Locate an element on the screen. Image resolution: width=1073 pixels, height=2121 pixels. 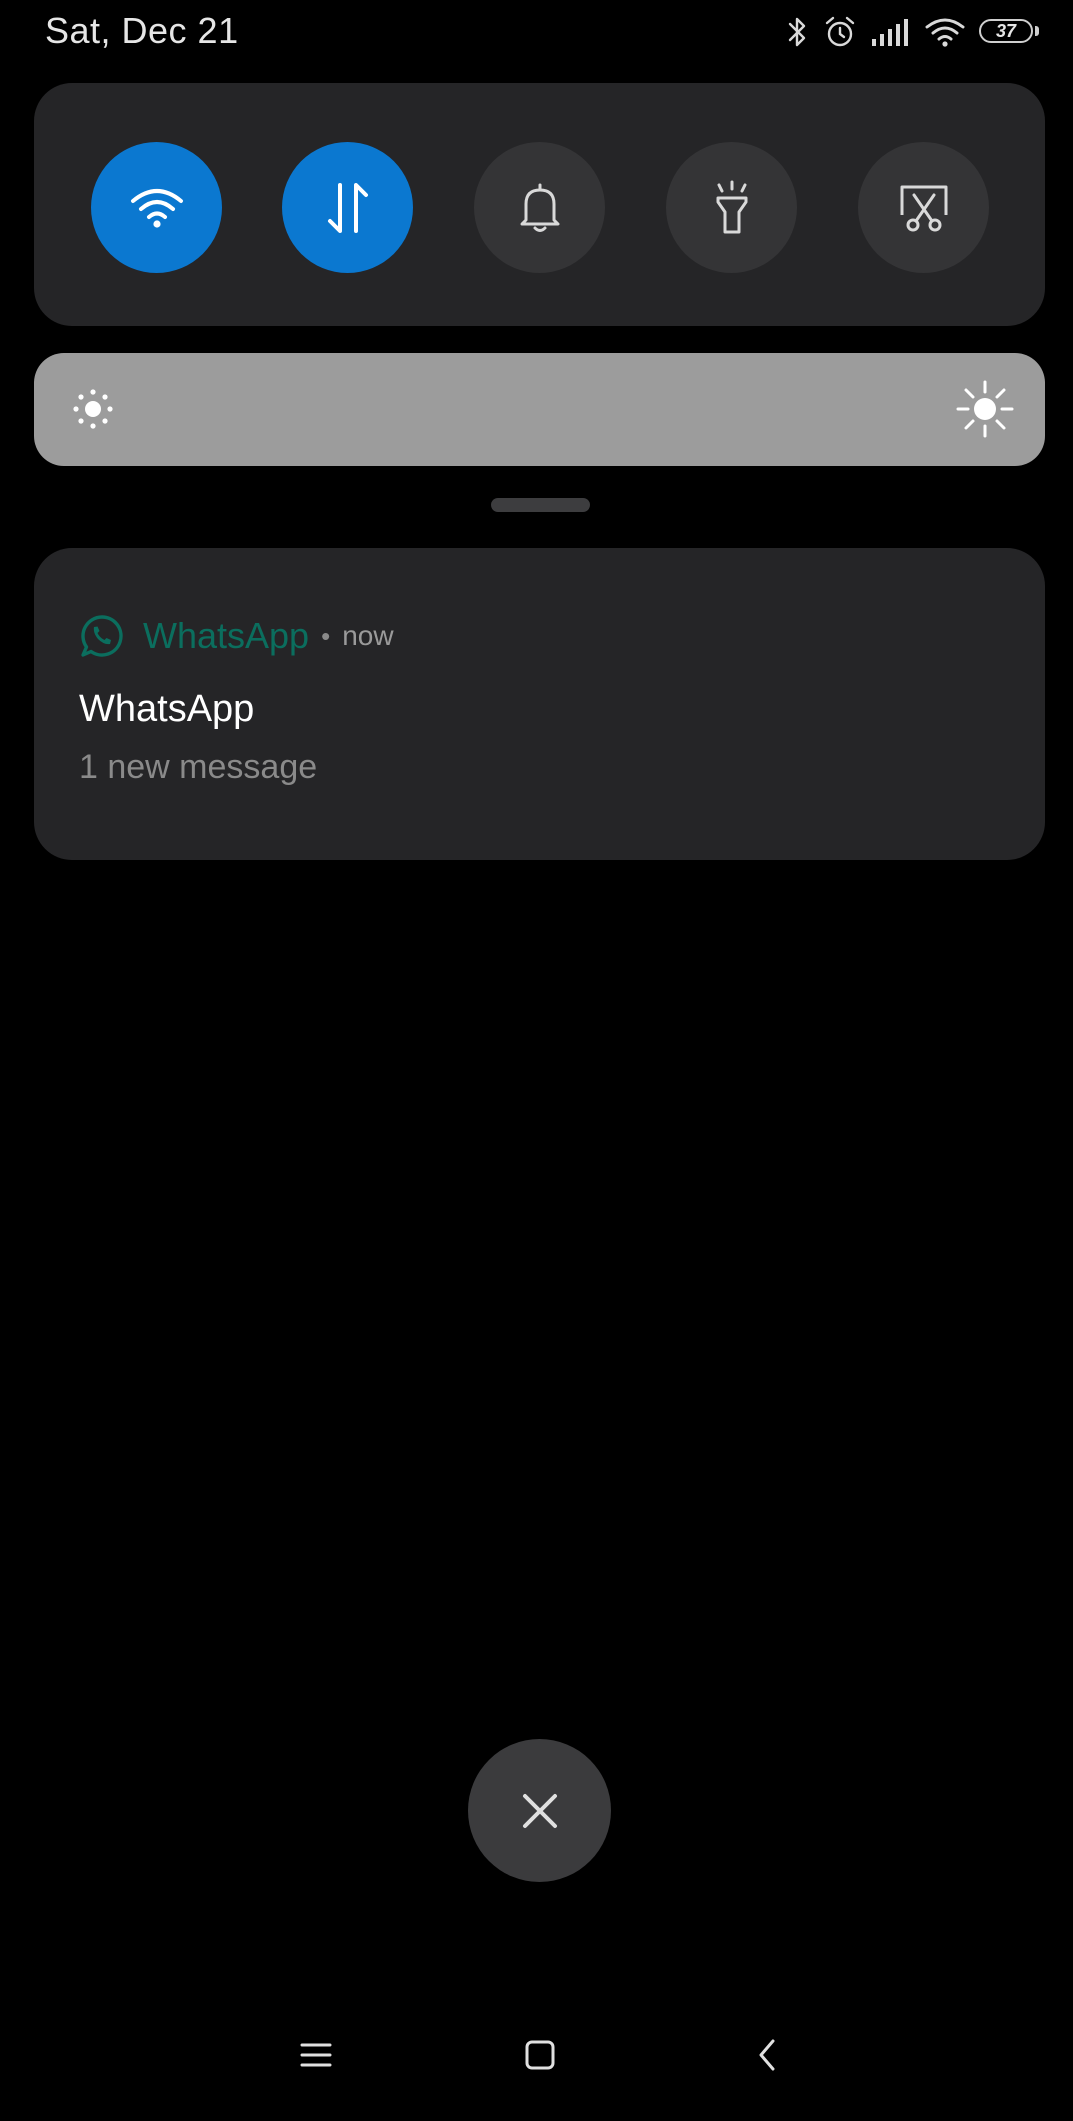
recent-apps-button is located at coordinates (316, 2055).